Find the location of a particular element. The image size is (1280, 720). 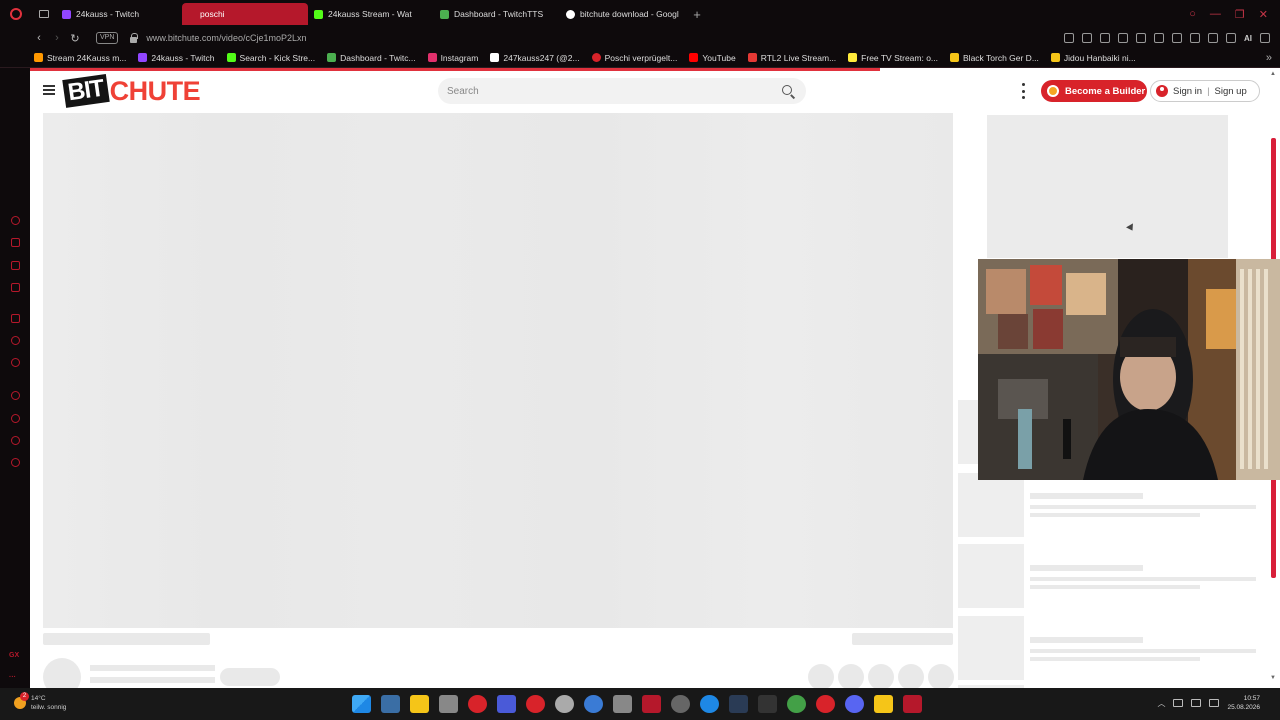

minimize-icon: — is located at coordinates (1215, 14).